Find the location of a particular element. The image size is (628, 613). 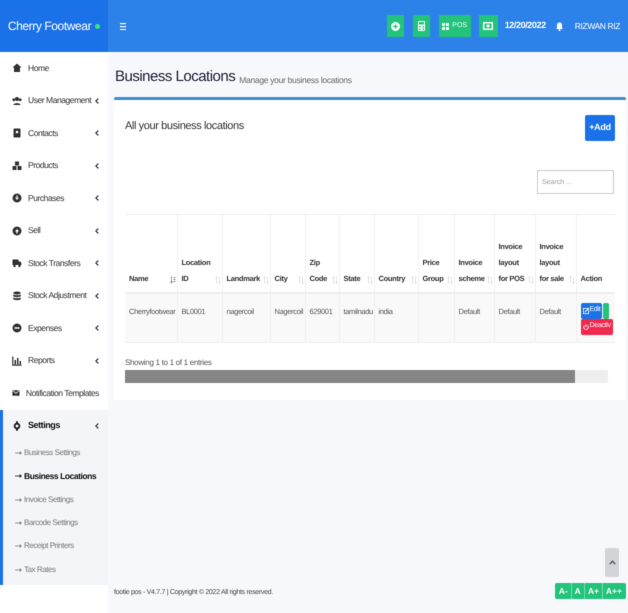

bell-icon is located at coordinates (559, 26).